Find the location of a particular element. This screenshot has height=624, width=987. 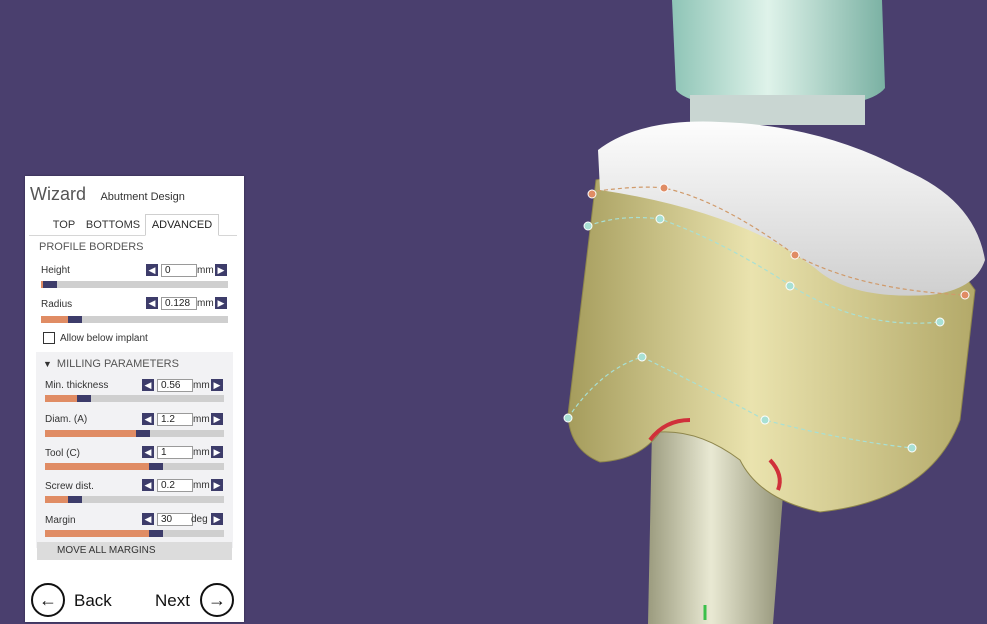

tab-top: TOP is located at coordinates (64, 225).